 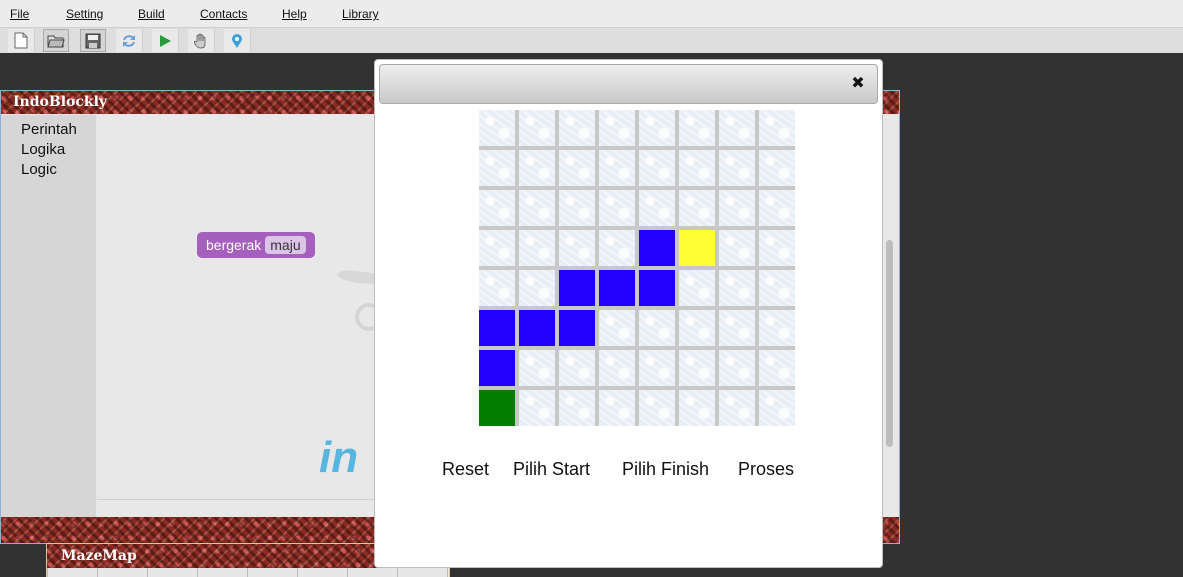 What do you see at coordinates (84, 14) in the screenshot?
I see `menu-setting: Setting` at bounding box center [84, 14].